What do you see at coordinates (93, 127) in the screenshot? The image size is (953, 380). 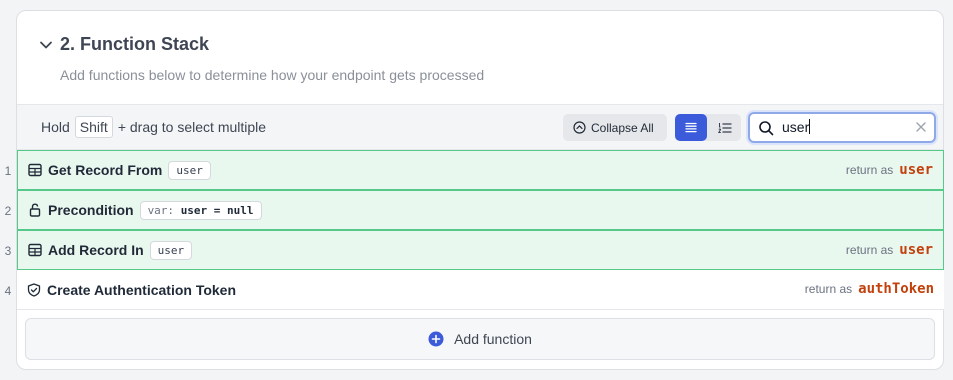 I see `shift-key: Shift` at bounding box center [93, 127].